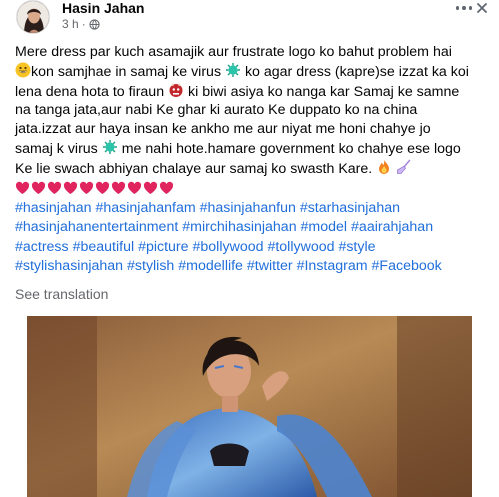 This screenshot has height=497, width=499. Describe the element at coordinates (324, 227) in the screenshot. I see `hashtag-link: #model` at that location.